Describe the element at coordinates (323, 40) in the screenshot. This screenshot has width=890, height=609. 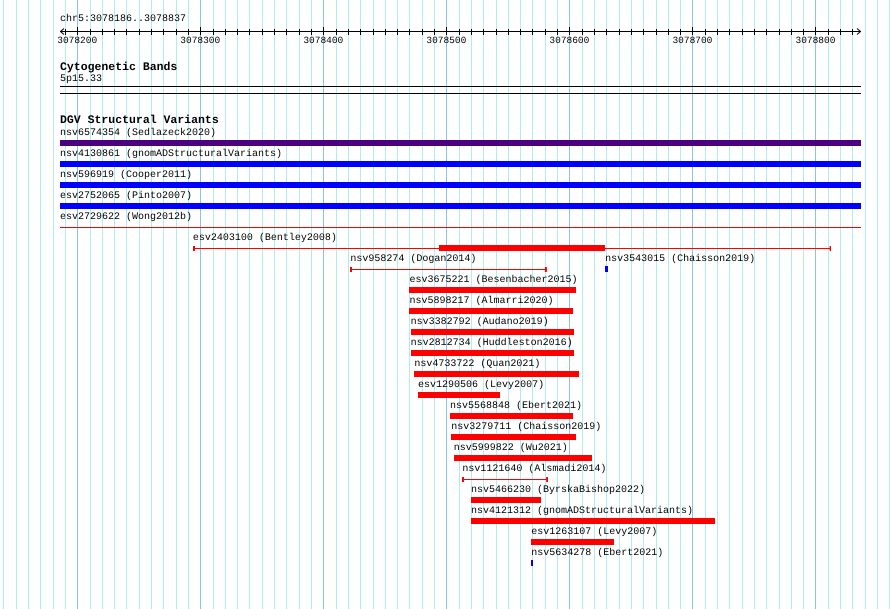
I see `ruler-label: 3078400` at that location.